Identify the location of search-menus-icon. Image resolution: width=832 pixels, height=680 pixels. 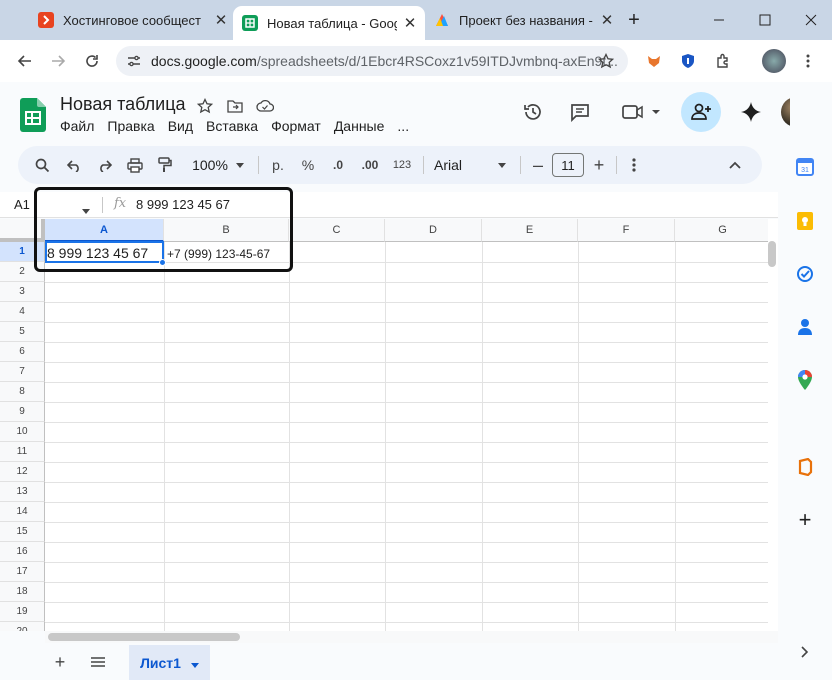
(42, 165).